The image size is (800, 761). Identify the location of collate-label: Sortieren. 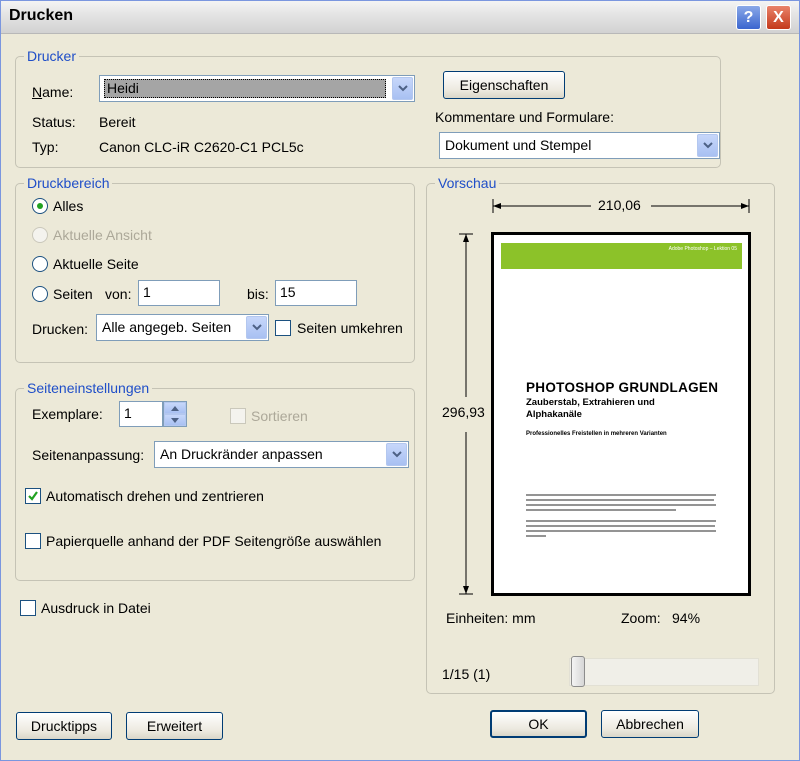
(279, 416).